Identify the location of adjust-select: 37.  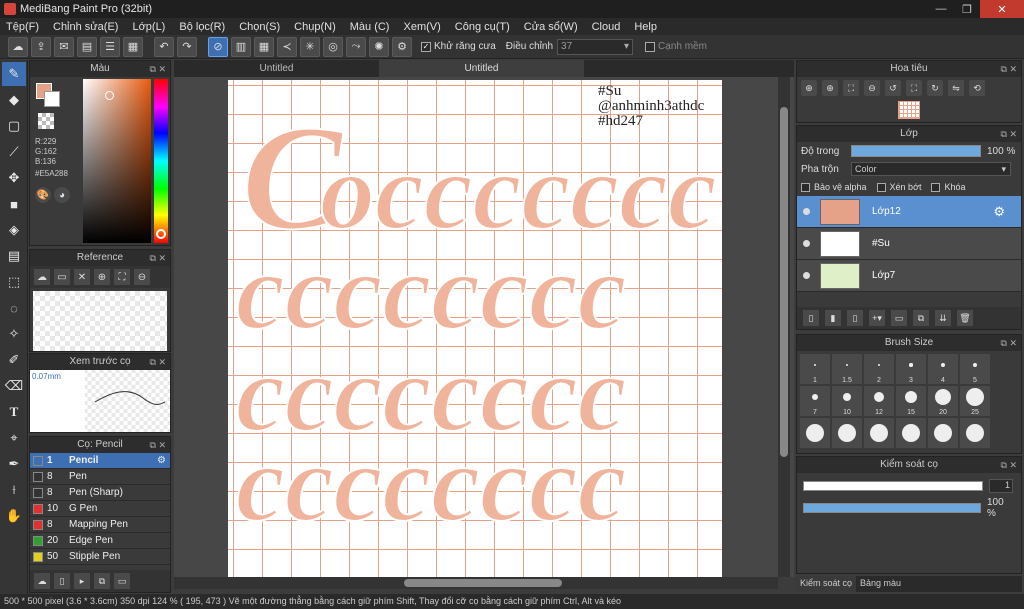
(595, 46).